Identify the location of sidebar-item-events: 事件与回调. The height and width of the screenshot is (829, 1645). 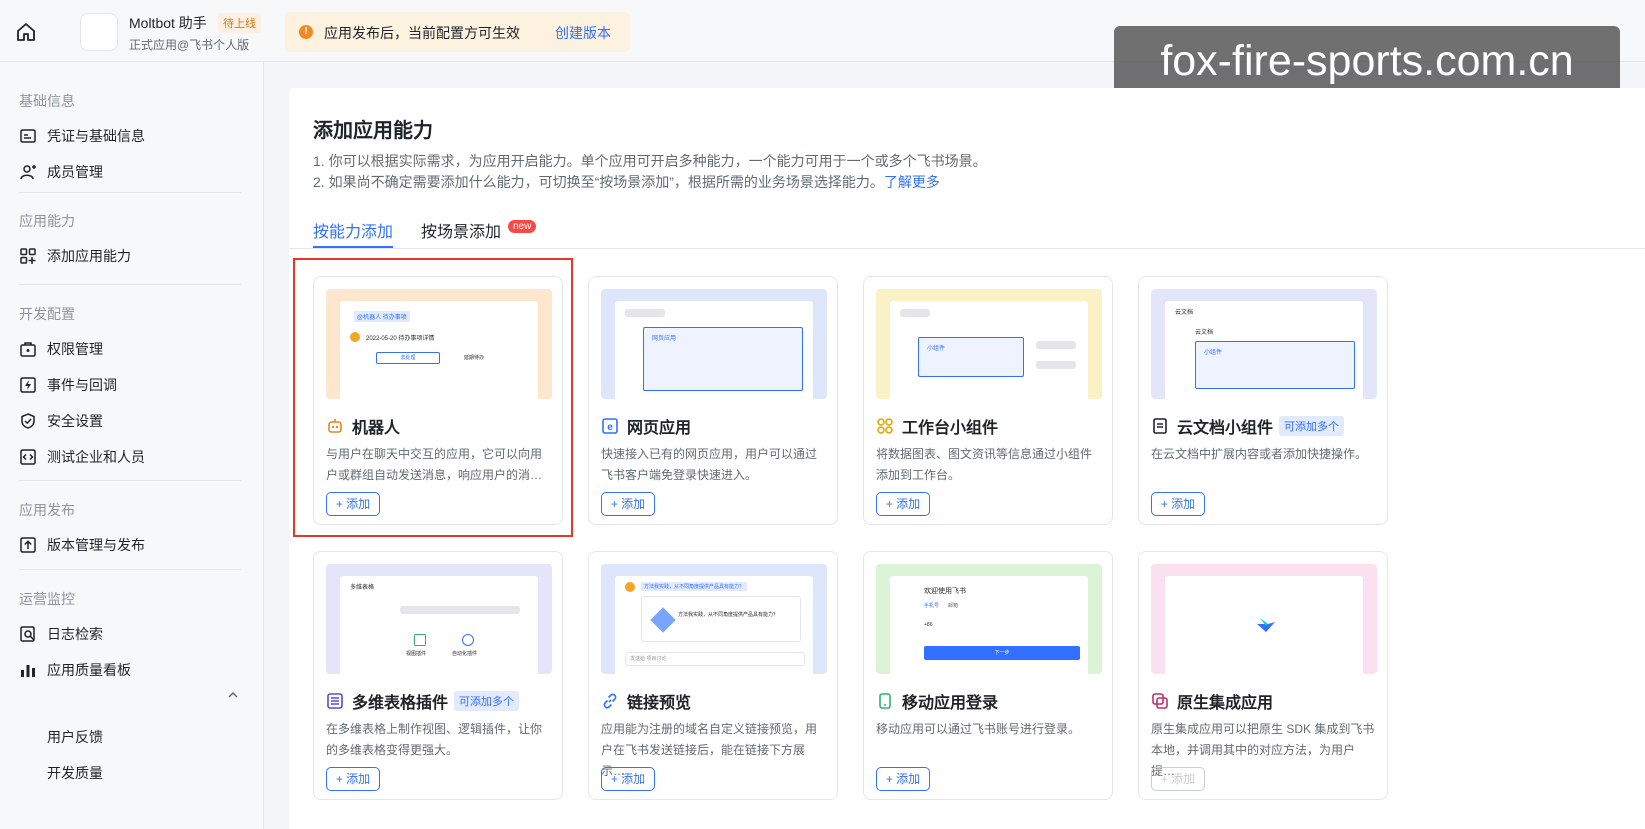
(68, 385).